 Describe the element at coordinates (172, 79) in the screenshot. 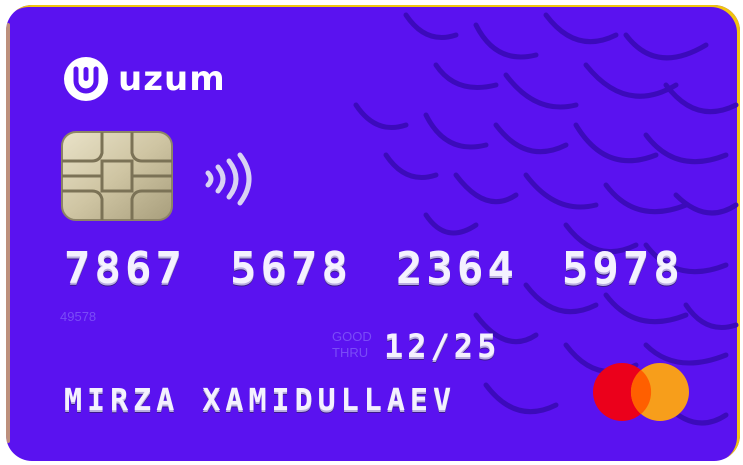

I see `brand-name: uzum` at that location.